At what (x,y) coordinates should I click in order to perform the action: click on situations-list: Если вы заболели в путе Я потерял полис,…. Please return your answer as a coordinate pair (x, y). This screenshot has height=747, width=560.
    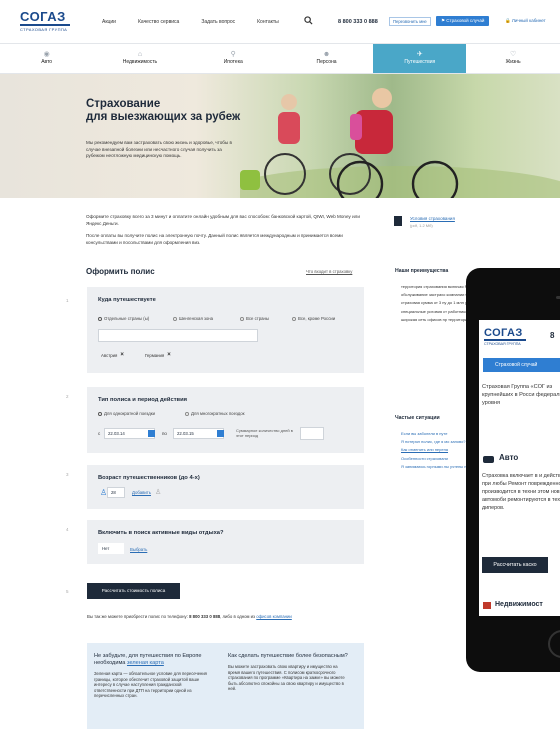
    Looking at the image, I should click on (436, 451).